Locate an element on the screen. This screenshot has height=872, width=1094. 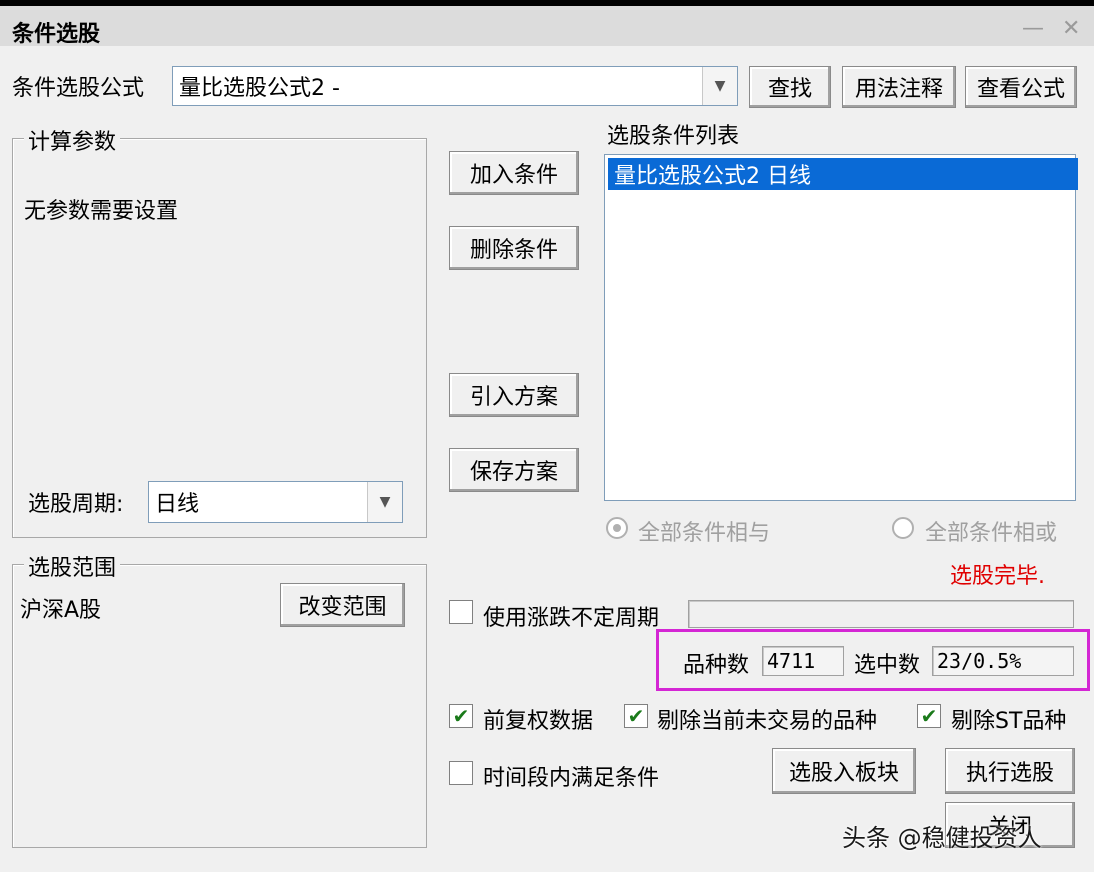
usage-button: 用法注释 is located at coordinates (899, 87).